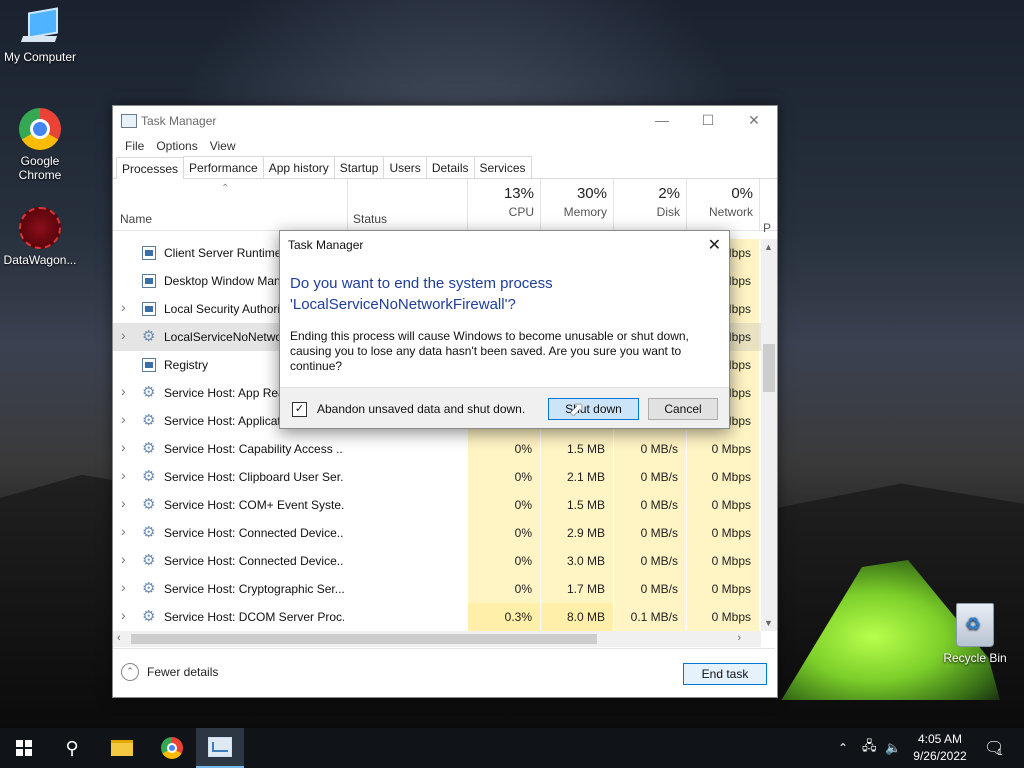  I want to click on search-button: ⚲, so click(72, 748).